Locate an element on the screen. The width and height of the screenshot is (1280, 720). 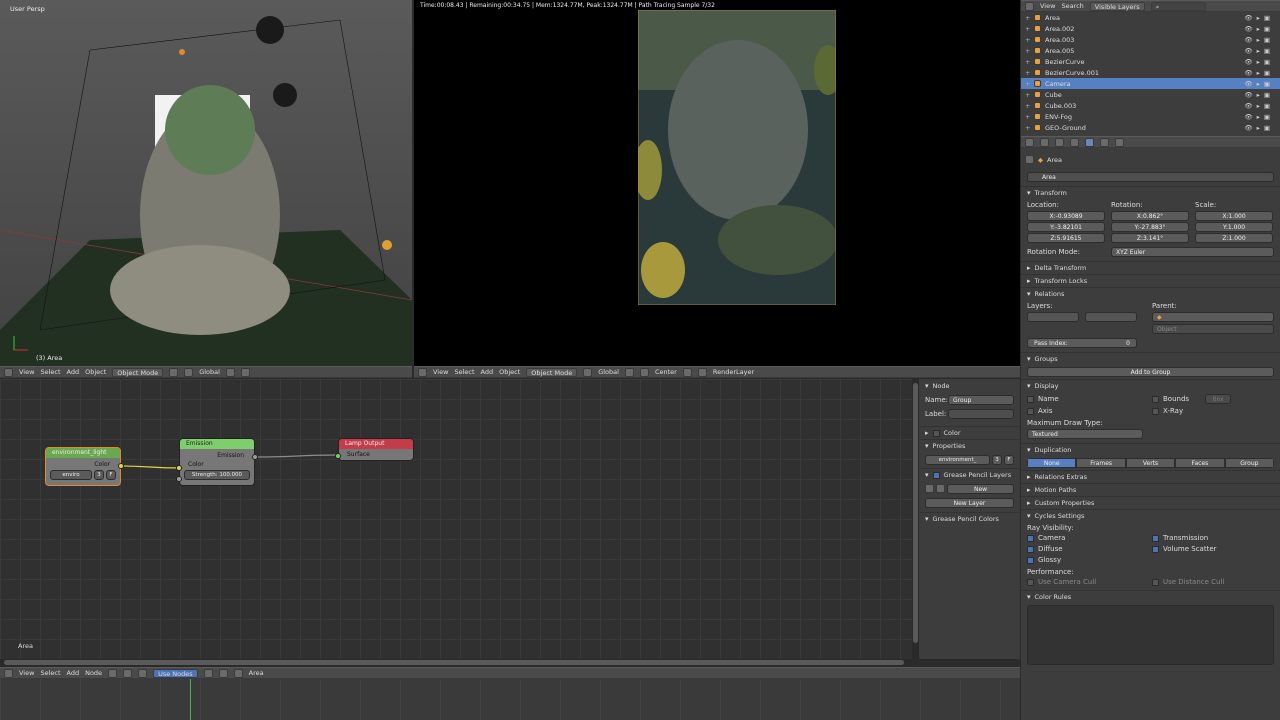
surface-socket is located at coordinates (338, 456).